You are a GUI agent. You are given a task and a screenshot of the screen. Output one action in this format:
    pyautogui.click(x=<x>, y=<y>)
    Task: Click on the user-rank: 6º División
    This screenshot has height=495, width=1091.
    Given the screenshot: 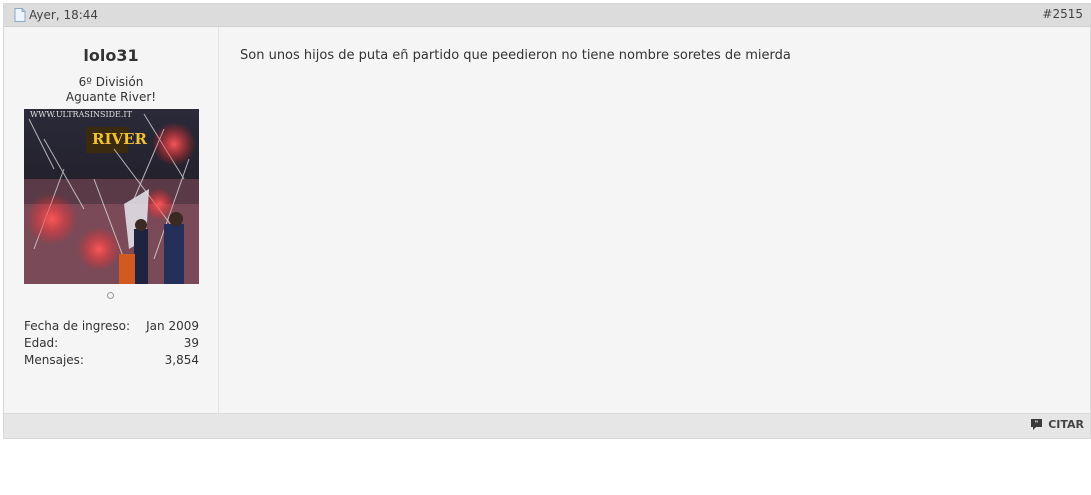 What is the action you would take?
    pyautogui.click(x=111, y=82)
    